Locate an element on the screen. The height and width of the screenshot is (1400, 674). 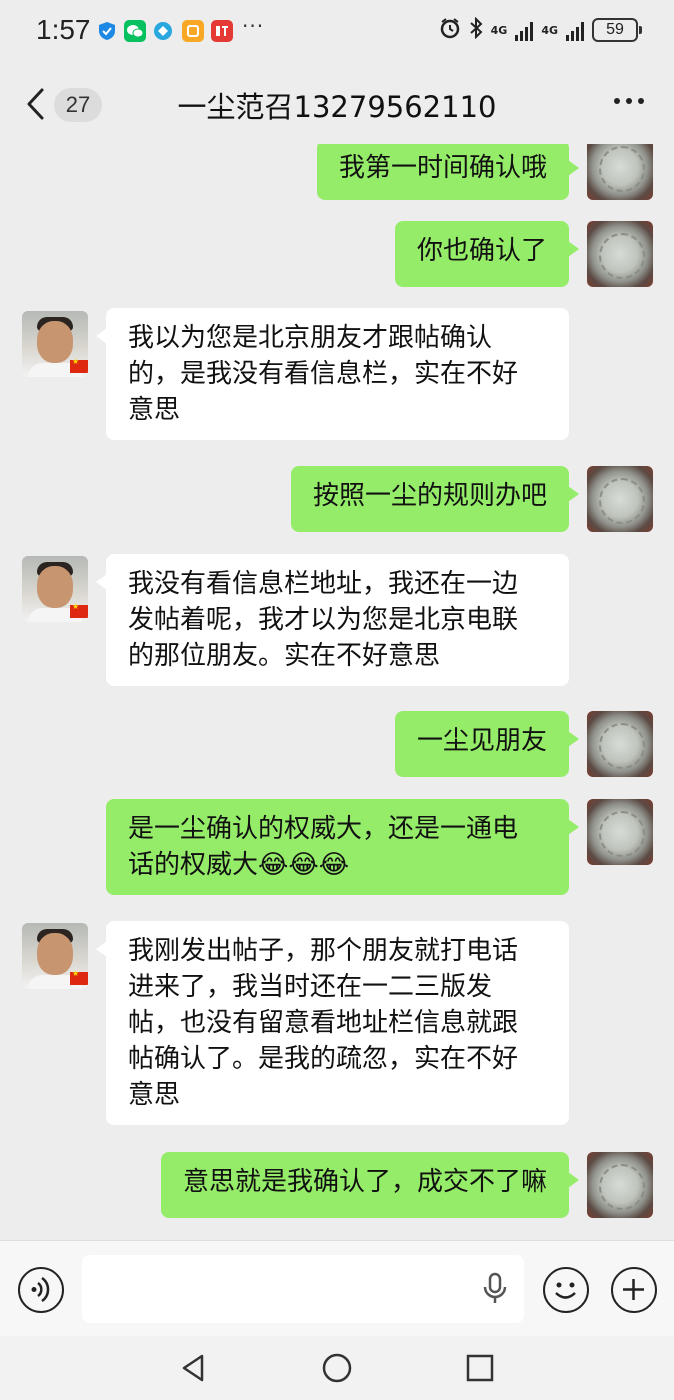
input-bar is located at coordinates (337, 1288).